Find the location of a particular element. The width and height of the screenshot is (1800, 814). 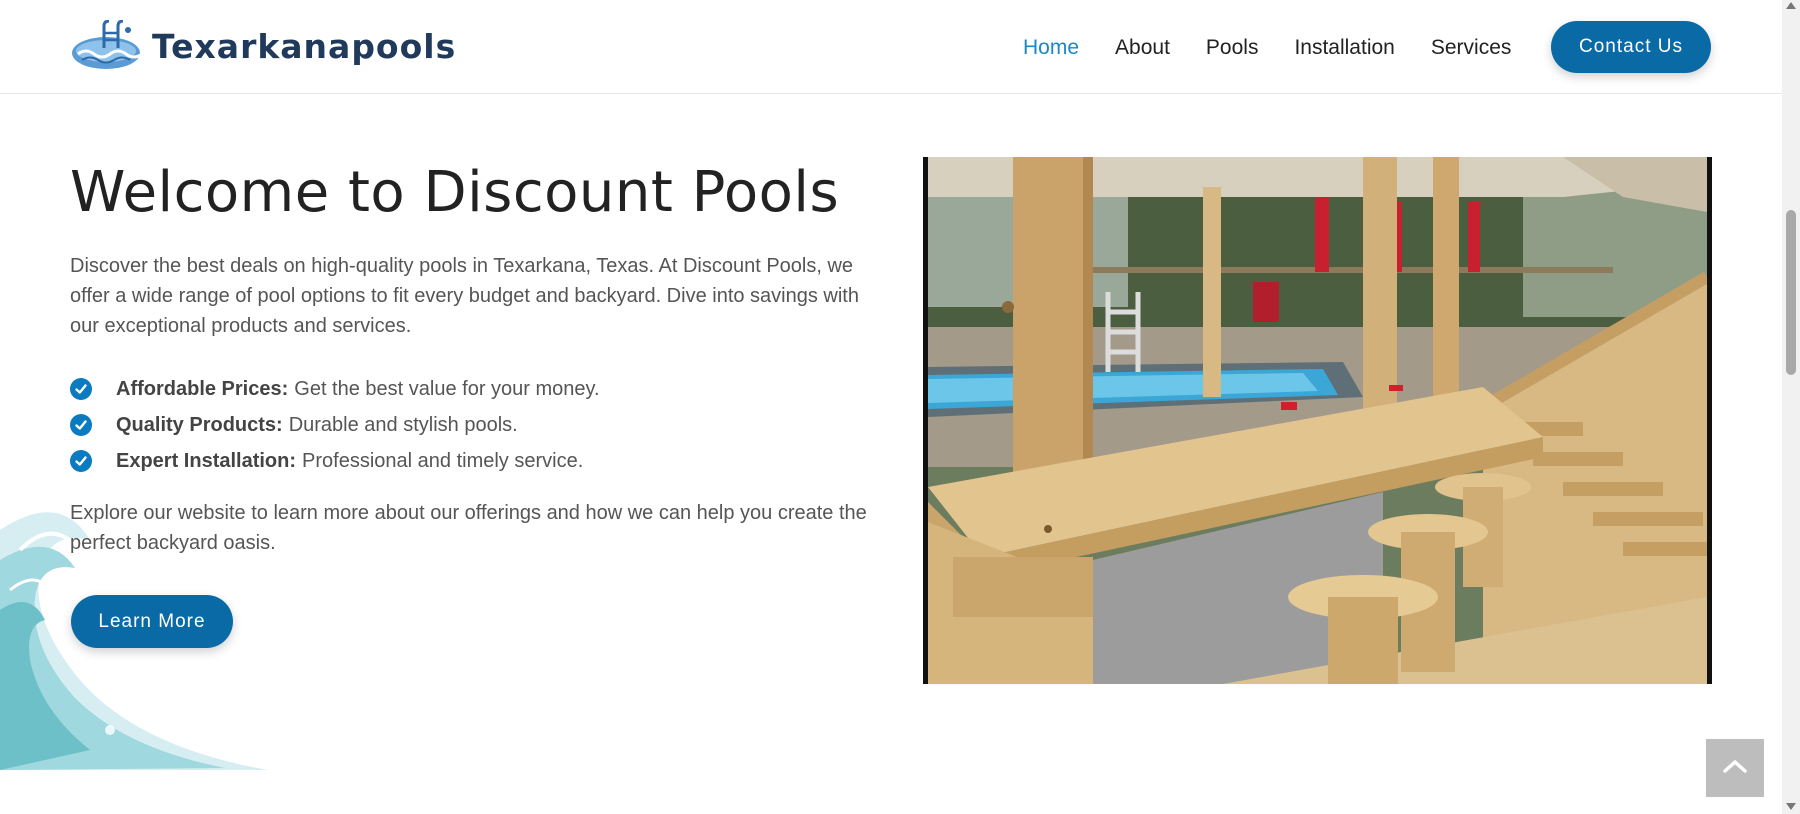

contact-us-button: Contact Us is located at coordinates (1631, 47).